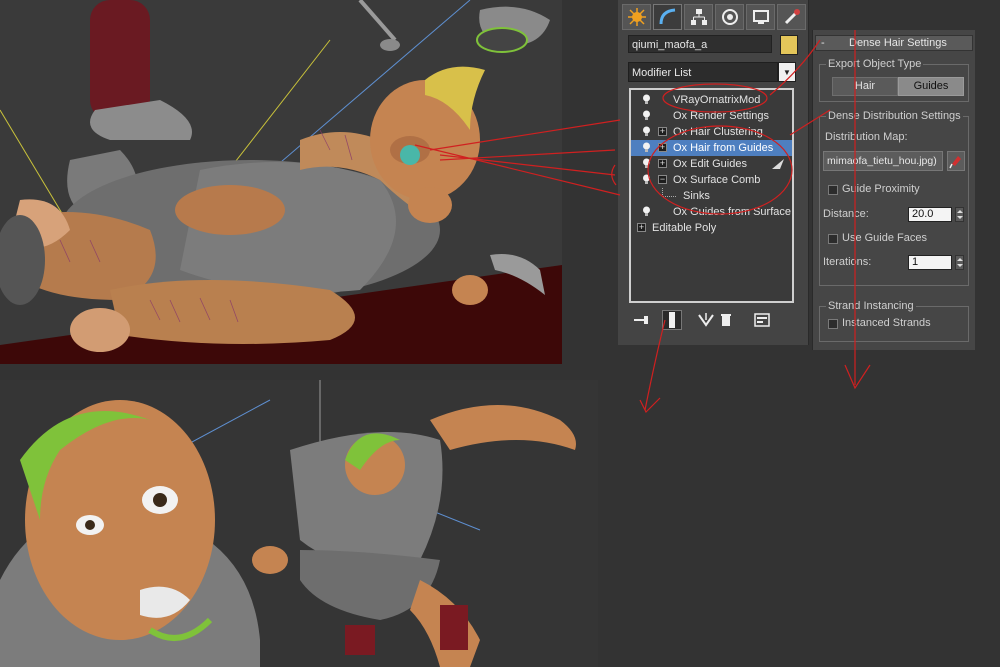  I want to click on hierarchy-icon, so click(698, 17).